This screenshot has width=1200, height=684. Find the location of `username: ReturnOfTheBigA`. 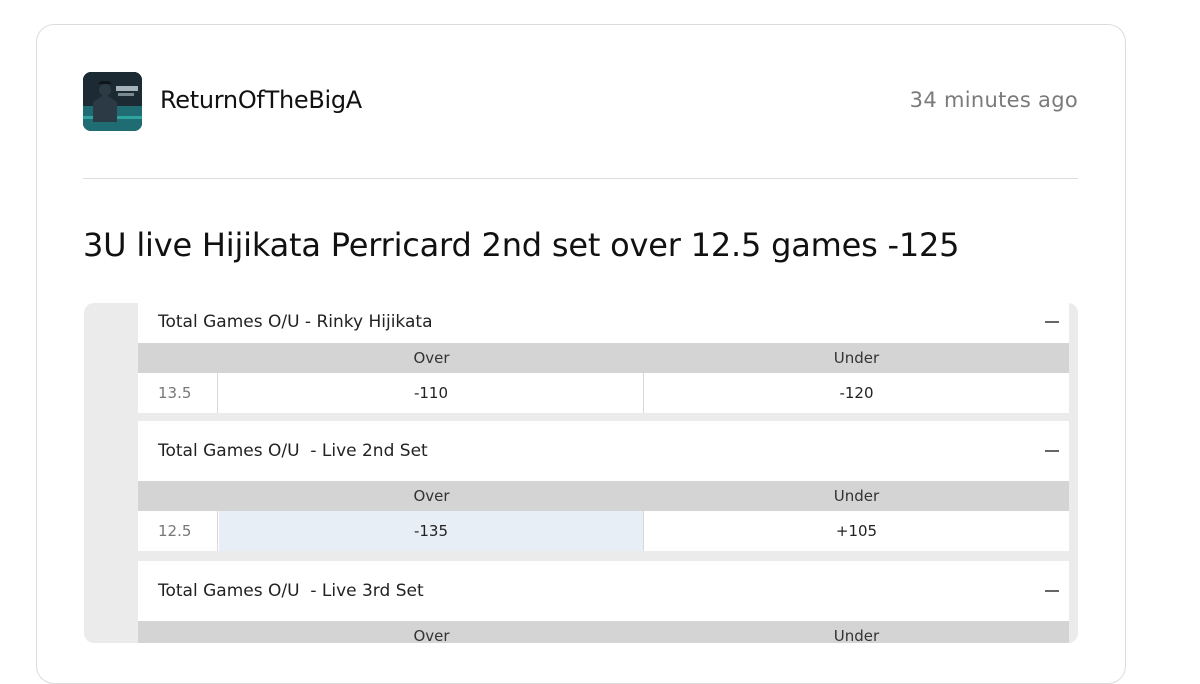

username: ReturnOfTheBigA is located at coordinates (261, 100).